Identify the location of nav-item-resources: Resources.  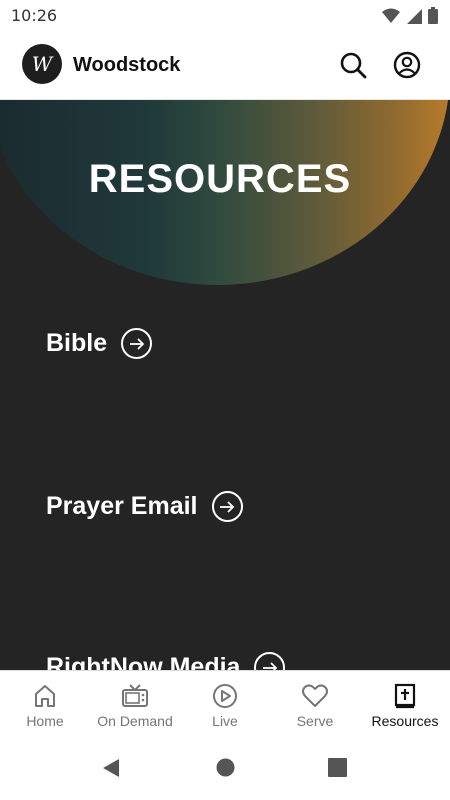
(405, 703).